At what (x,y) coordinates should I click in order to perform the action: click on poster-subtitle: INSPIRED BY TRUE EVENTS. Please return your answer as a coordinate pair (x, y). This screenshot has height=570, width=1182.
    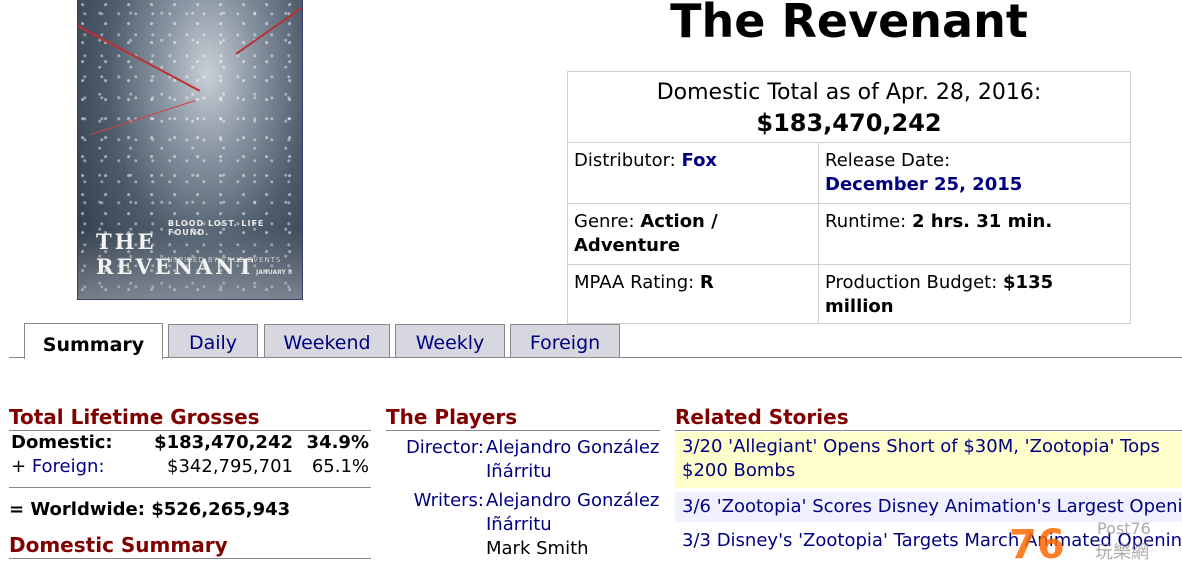
    Looking at the image, I should click on (223, 260).